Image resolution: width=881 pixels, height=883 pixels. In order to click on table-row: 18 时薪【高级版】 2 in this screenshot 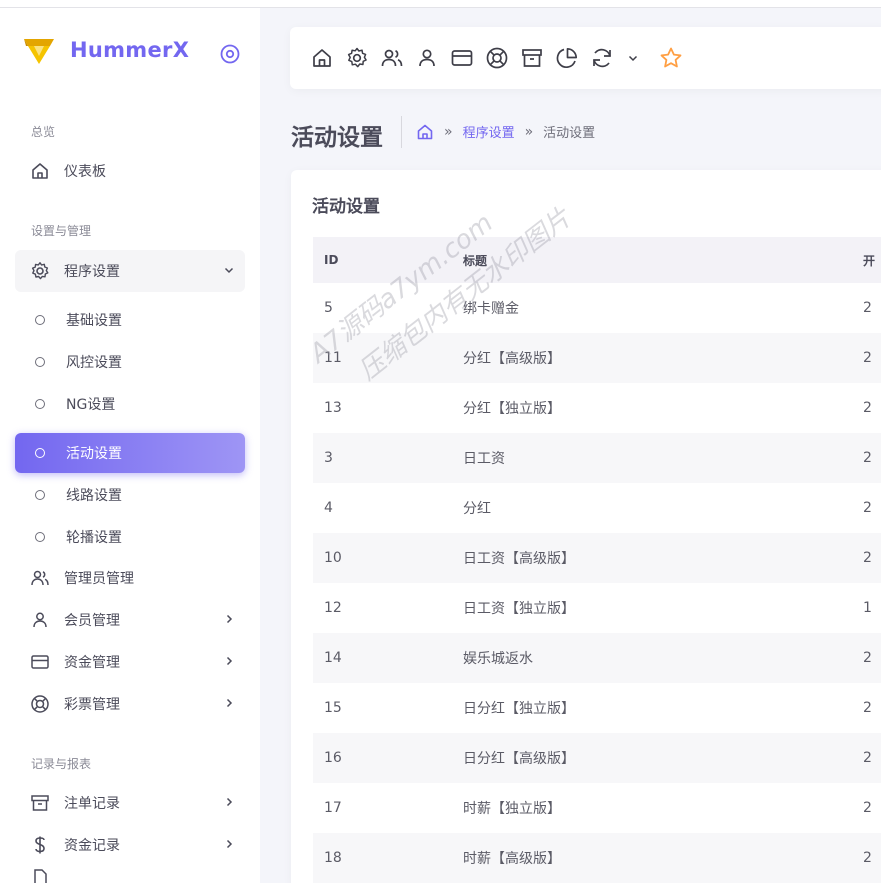, I will do `click(597, 858)`.